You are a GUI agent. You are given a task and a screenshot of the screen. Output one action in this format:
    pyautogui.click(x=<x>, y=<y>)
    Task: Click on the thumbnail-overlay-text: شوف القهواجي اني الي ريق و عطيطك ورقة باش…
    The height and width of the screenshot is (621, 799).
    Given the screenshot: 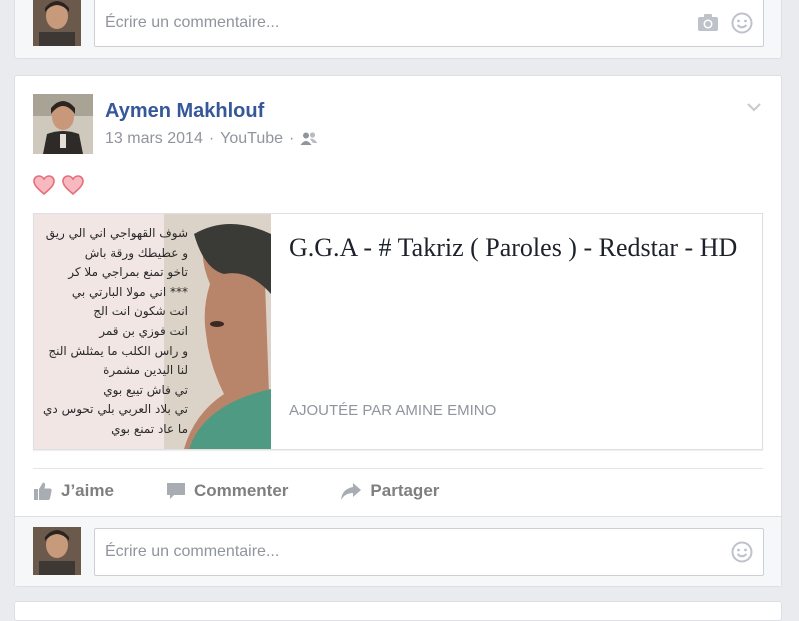 What is the action you would take?
    pyautogui.click(x=113, y=332)
    